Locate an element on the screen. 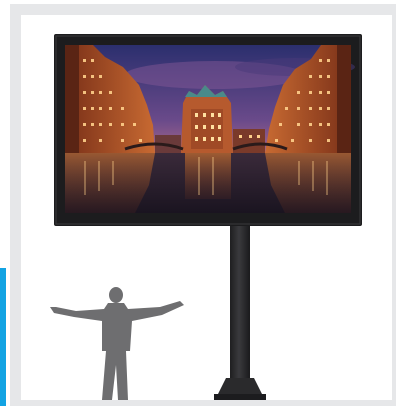  frame-border-top is located at coordinates (203, 9).